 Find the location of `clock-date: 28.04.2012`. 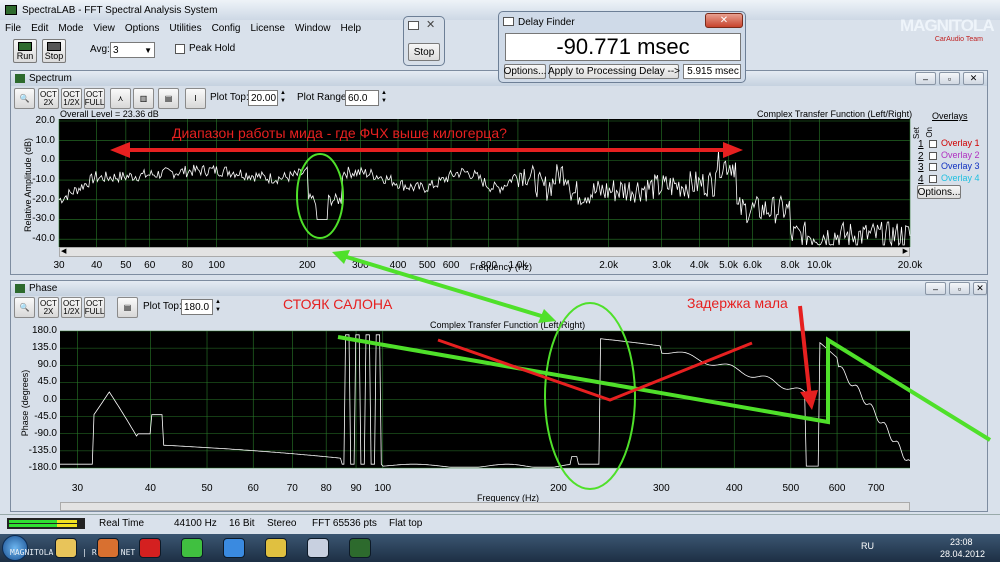

clock-date: 28.04.2012 is located at coordinates (962, 554).